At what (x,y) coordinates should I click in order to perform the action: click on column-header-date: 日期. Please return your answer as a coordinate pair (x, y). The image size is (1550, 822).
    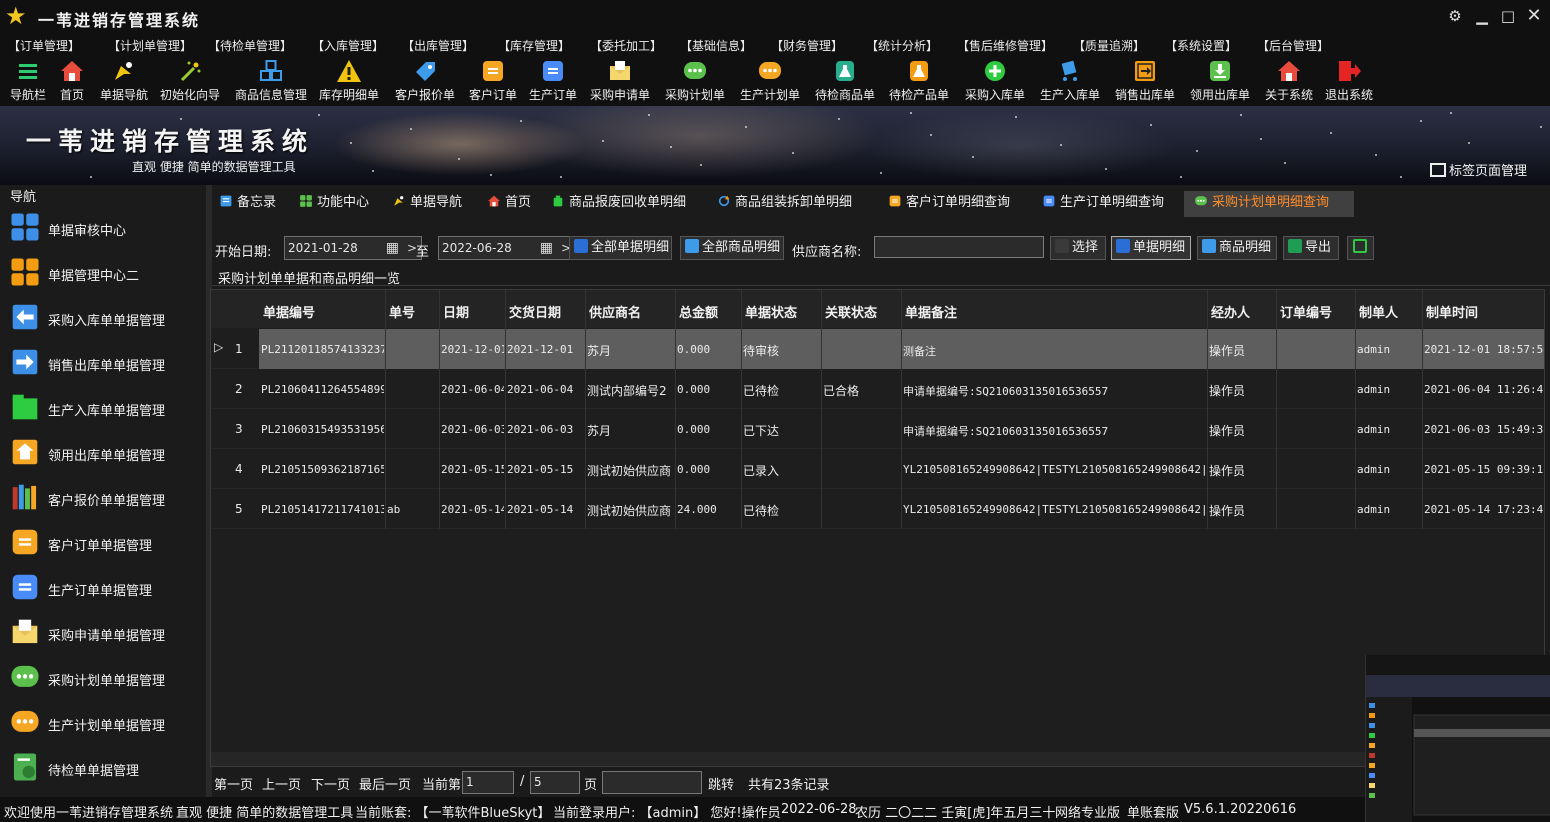
    Looking at the image, I should click on (456, 311).